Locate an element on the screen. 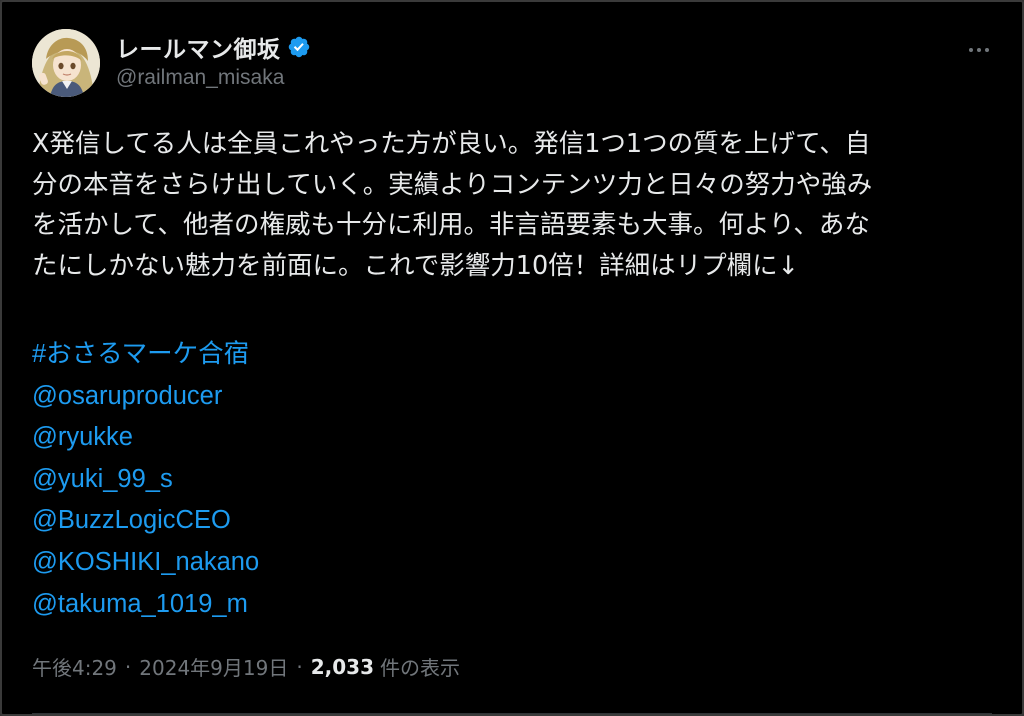 This screenshot has height=716, width=1024. more-horizontal-icon is located at coordinates (979, 50).